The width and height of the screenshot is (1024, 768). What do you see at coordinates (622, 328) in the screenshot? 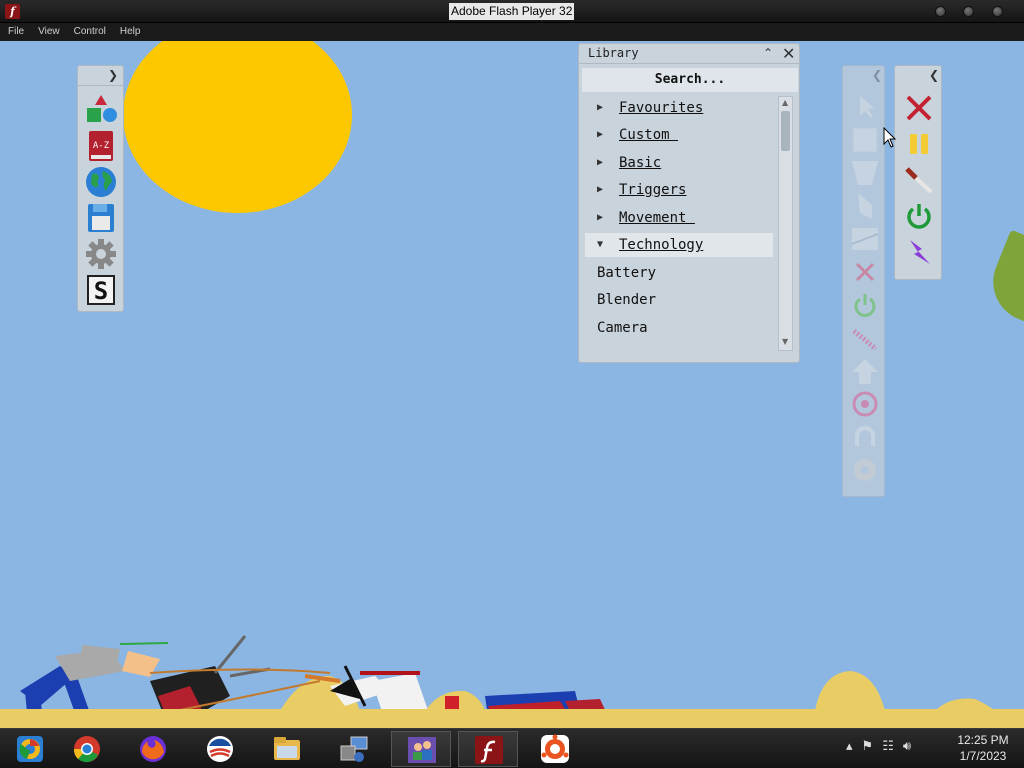
I see `item-label: Camera` at bounding box center [622, 328].